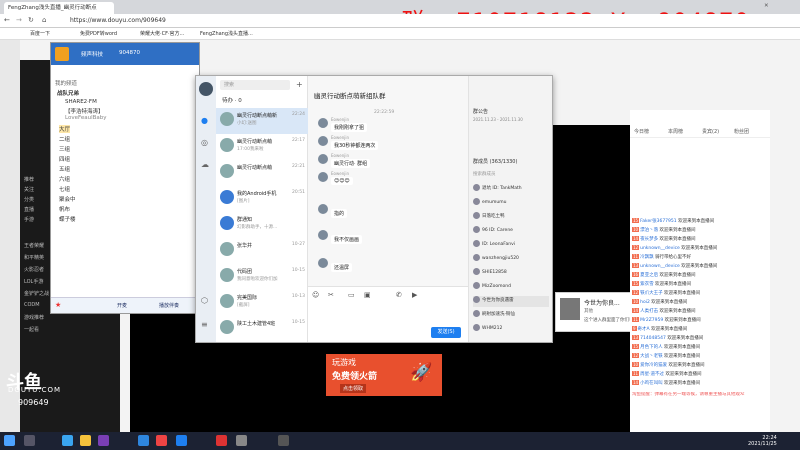 This screenshot has width=800, height=450. I want to click on pending-label: 待办 · 0, so click(232, 100).